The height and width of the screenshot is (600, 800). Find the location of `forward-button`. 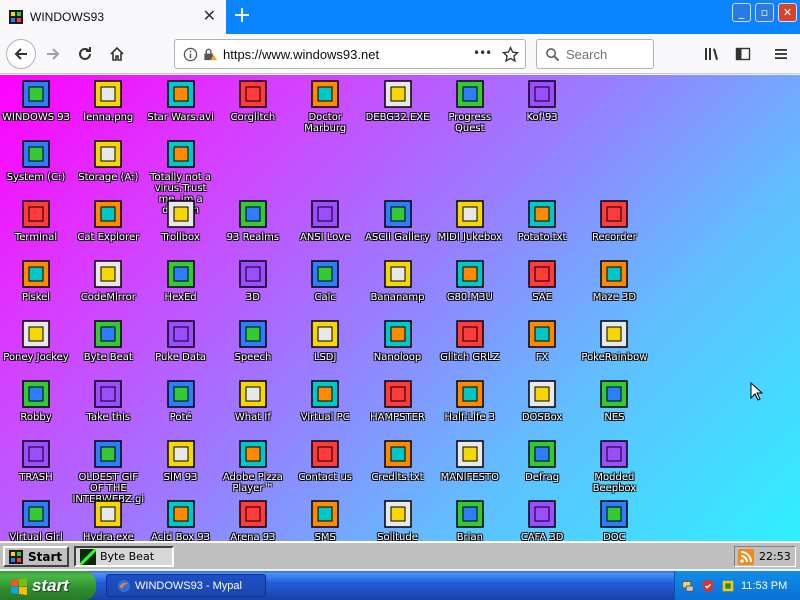

forward-button is located at coordinates (53, 54).